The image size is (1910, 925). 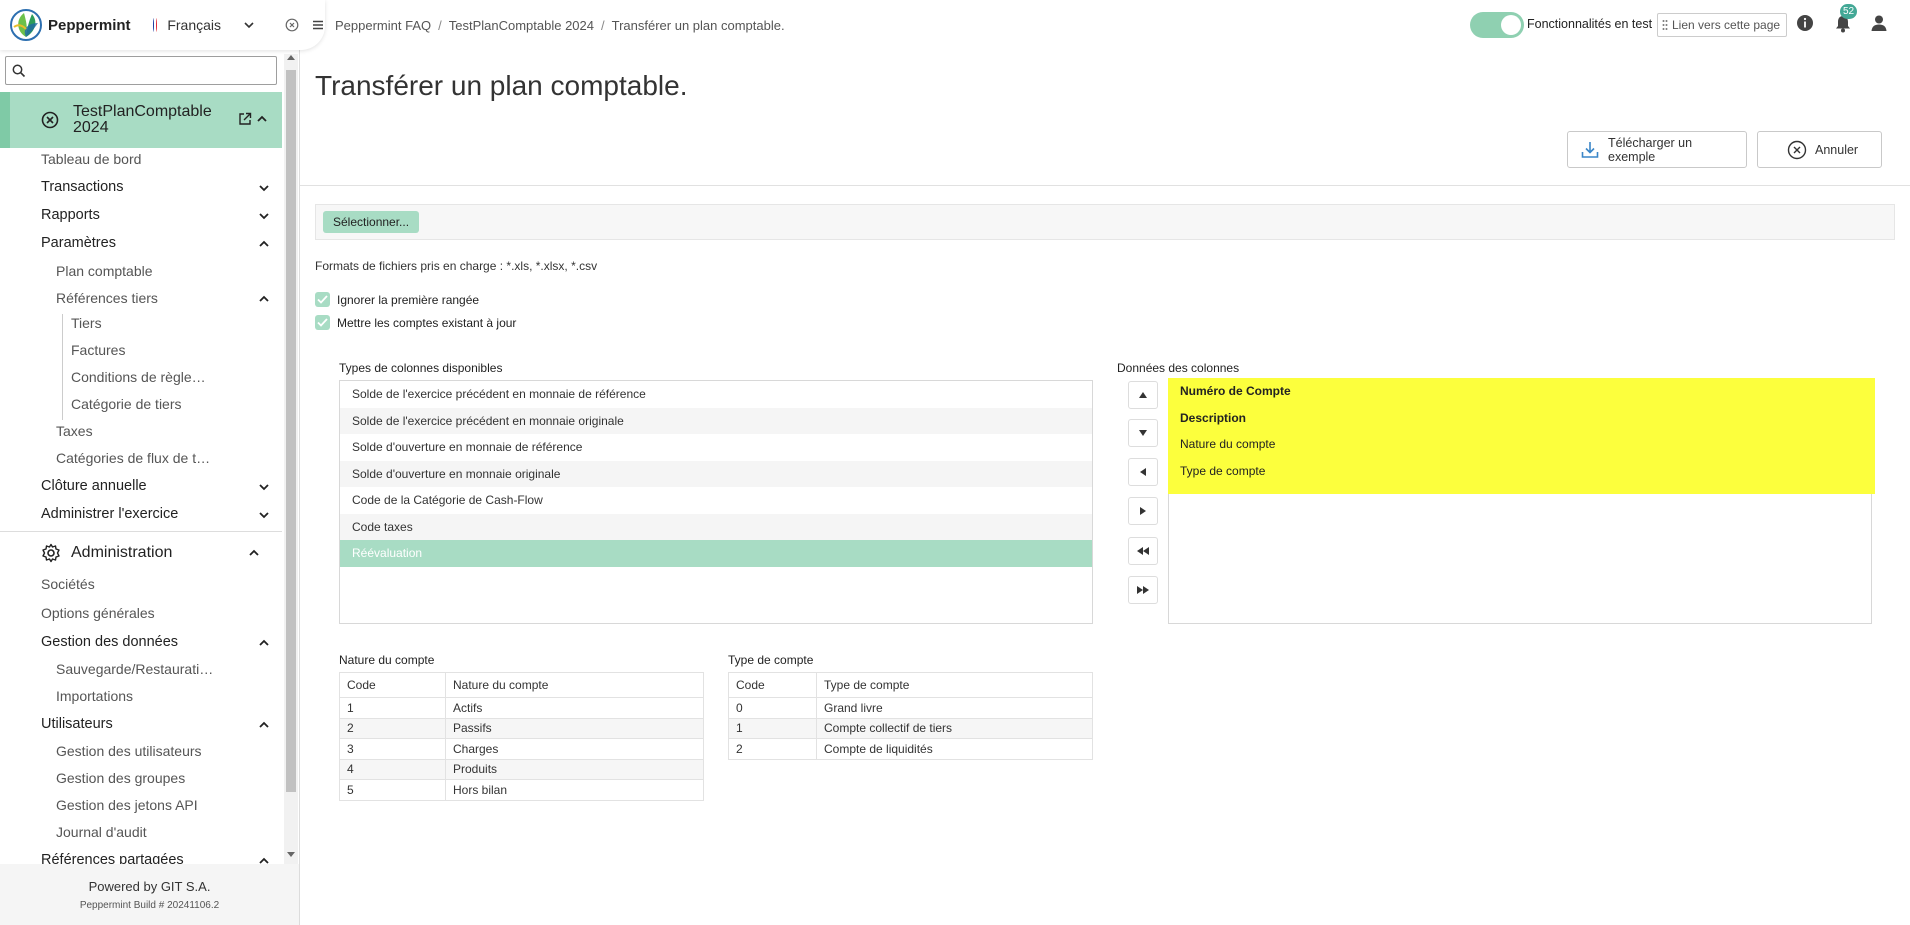 What do you see at coordinates (574, 749) in the screenshot?
I see `table-cell: Charges` at bounding box center [574, 749].